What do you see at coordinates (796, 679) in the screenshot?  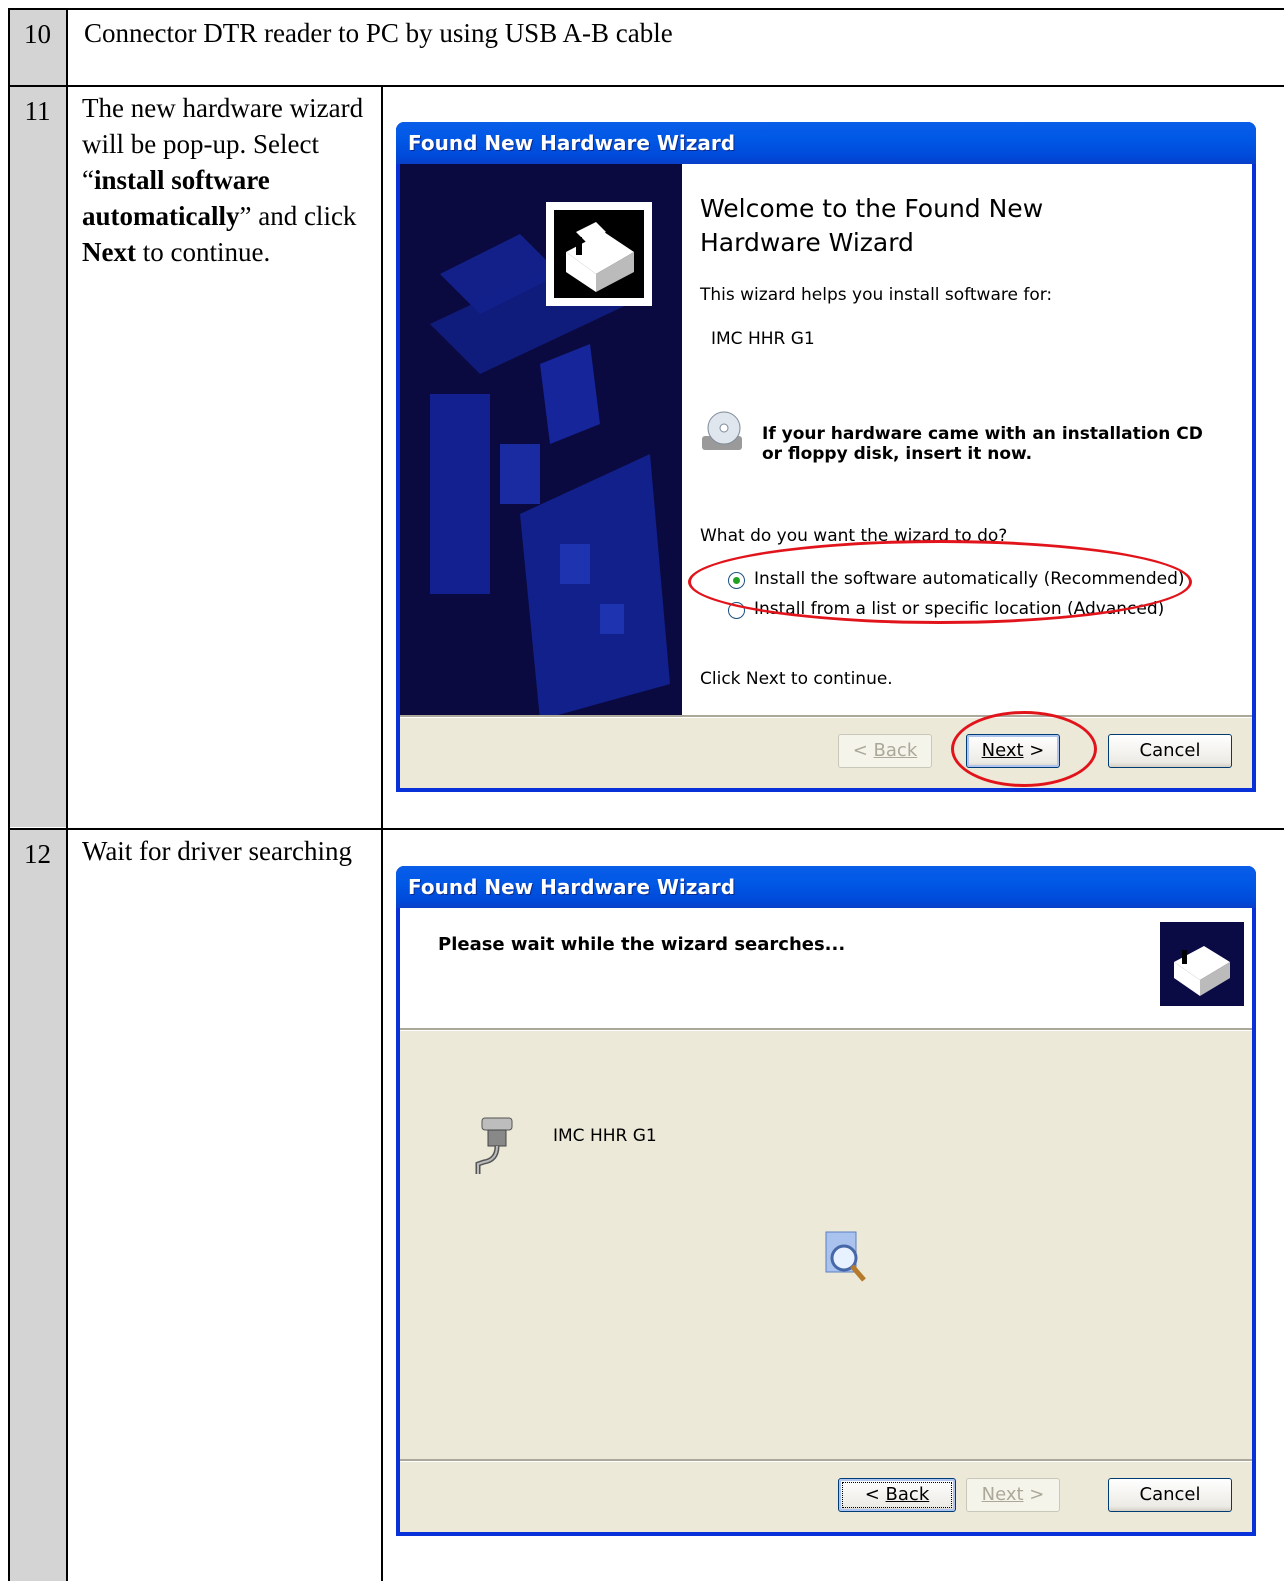 I see `footer-hint: Click Next to continue.` at bounding box center [796, 679].